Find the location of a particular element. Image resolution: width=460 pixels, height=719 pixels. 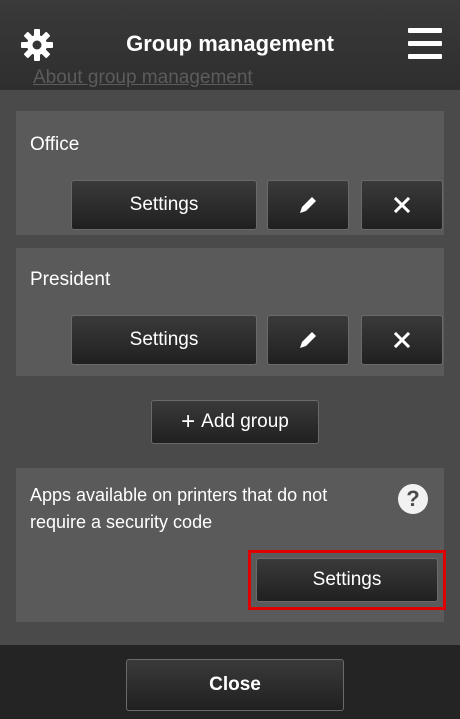

plus-icon: + is located at coordinates (188, 421).